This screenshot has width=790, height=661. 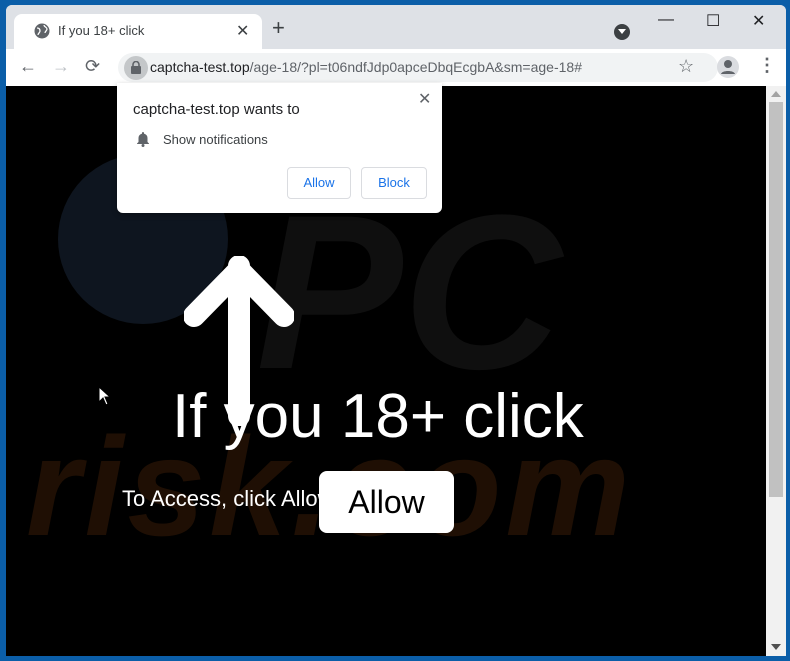 What do you see at coordinates (105, 396) in the screenshot?
I see `mouse-cursor-icon` at bounding box center [105, 396].